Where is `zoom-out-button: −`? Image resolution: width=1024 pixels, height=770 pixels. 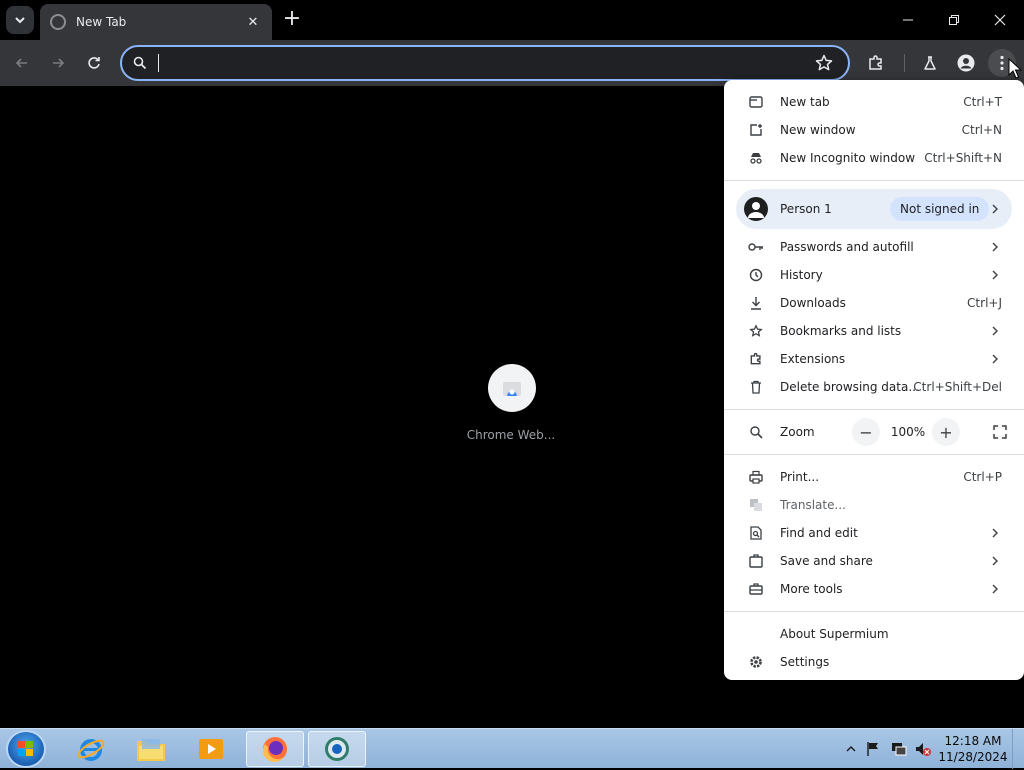
zoom-out-button: − is located at coordinates (866, 432).